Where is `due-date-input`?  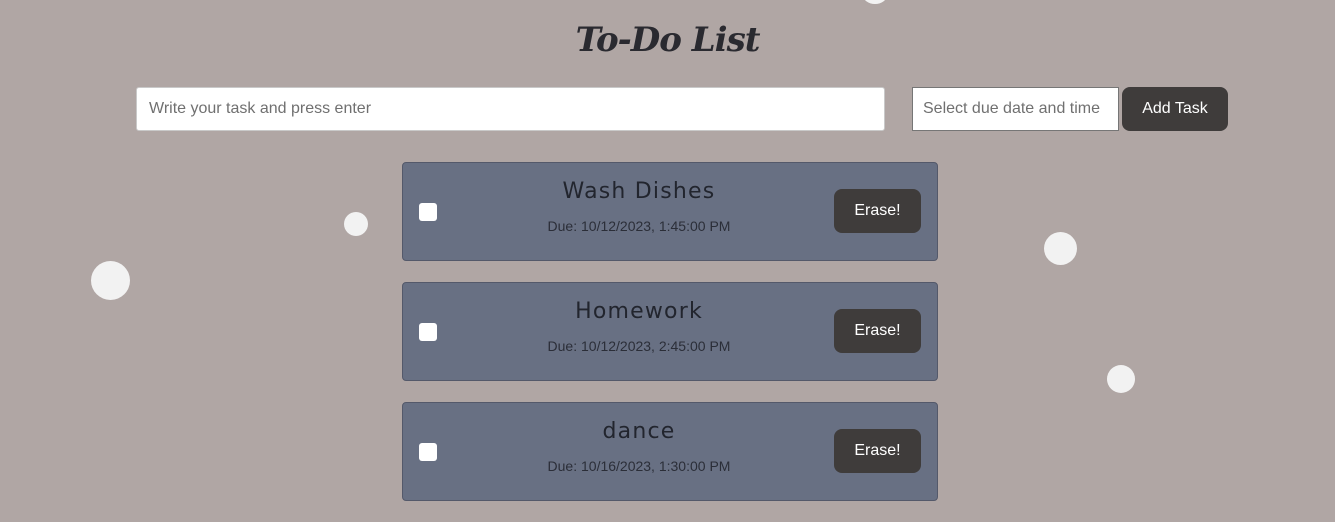 due-date-input is located at coordinates (1015, 109).